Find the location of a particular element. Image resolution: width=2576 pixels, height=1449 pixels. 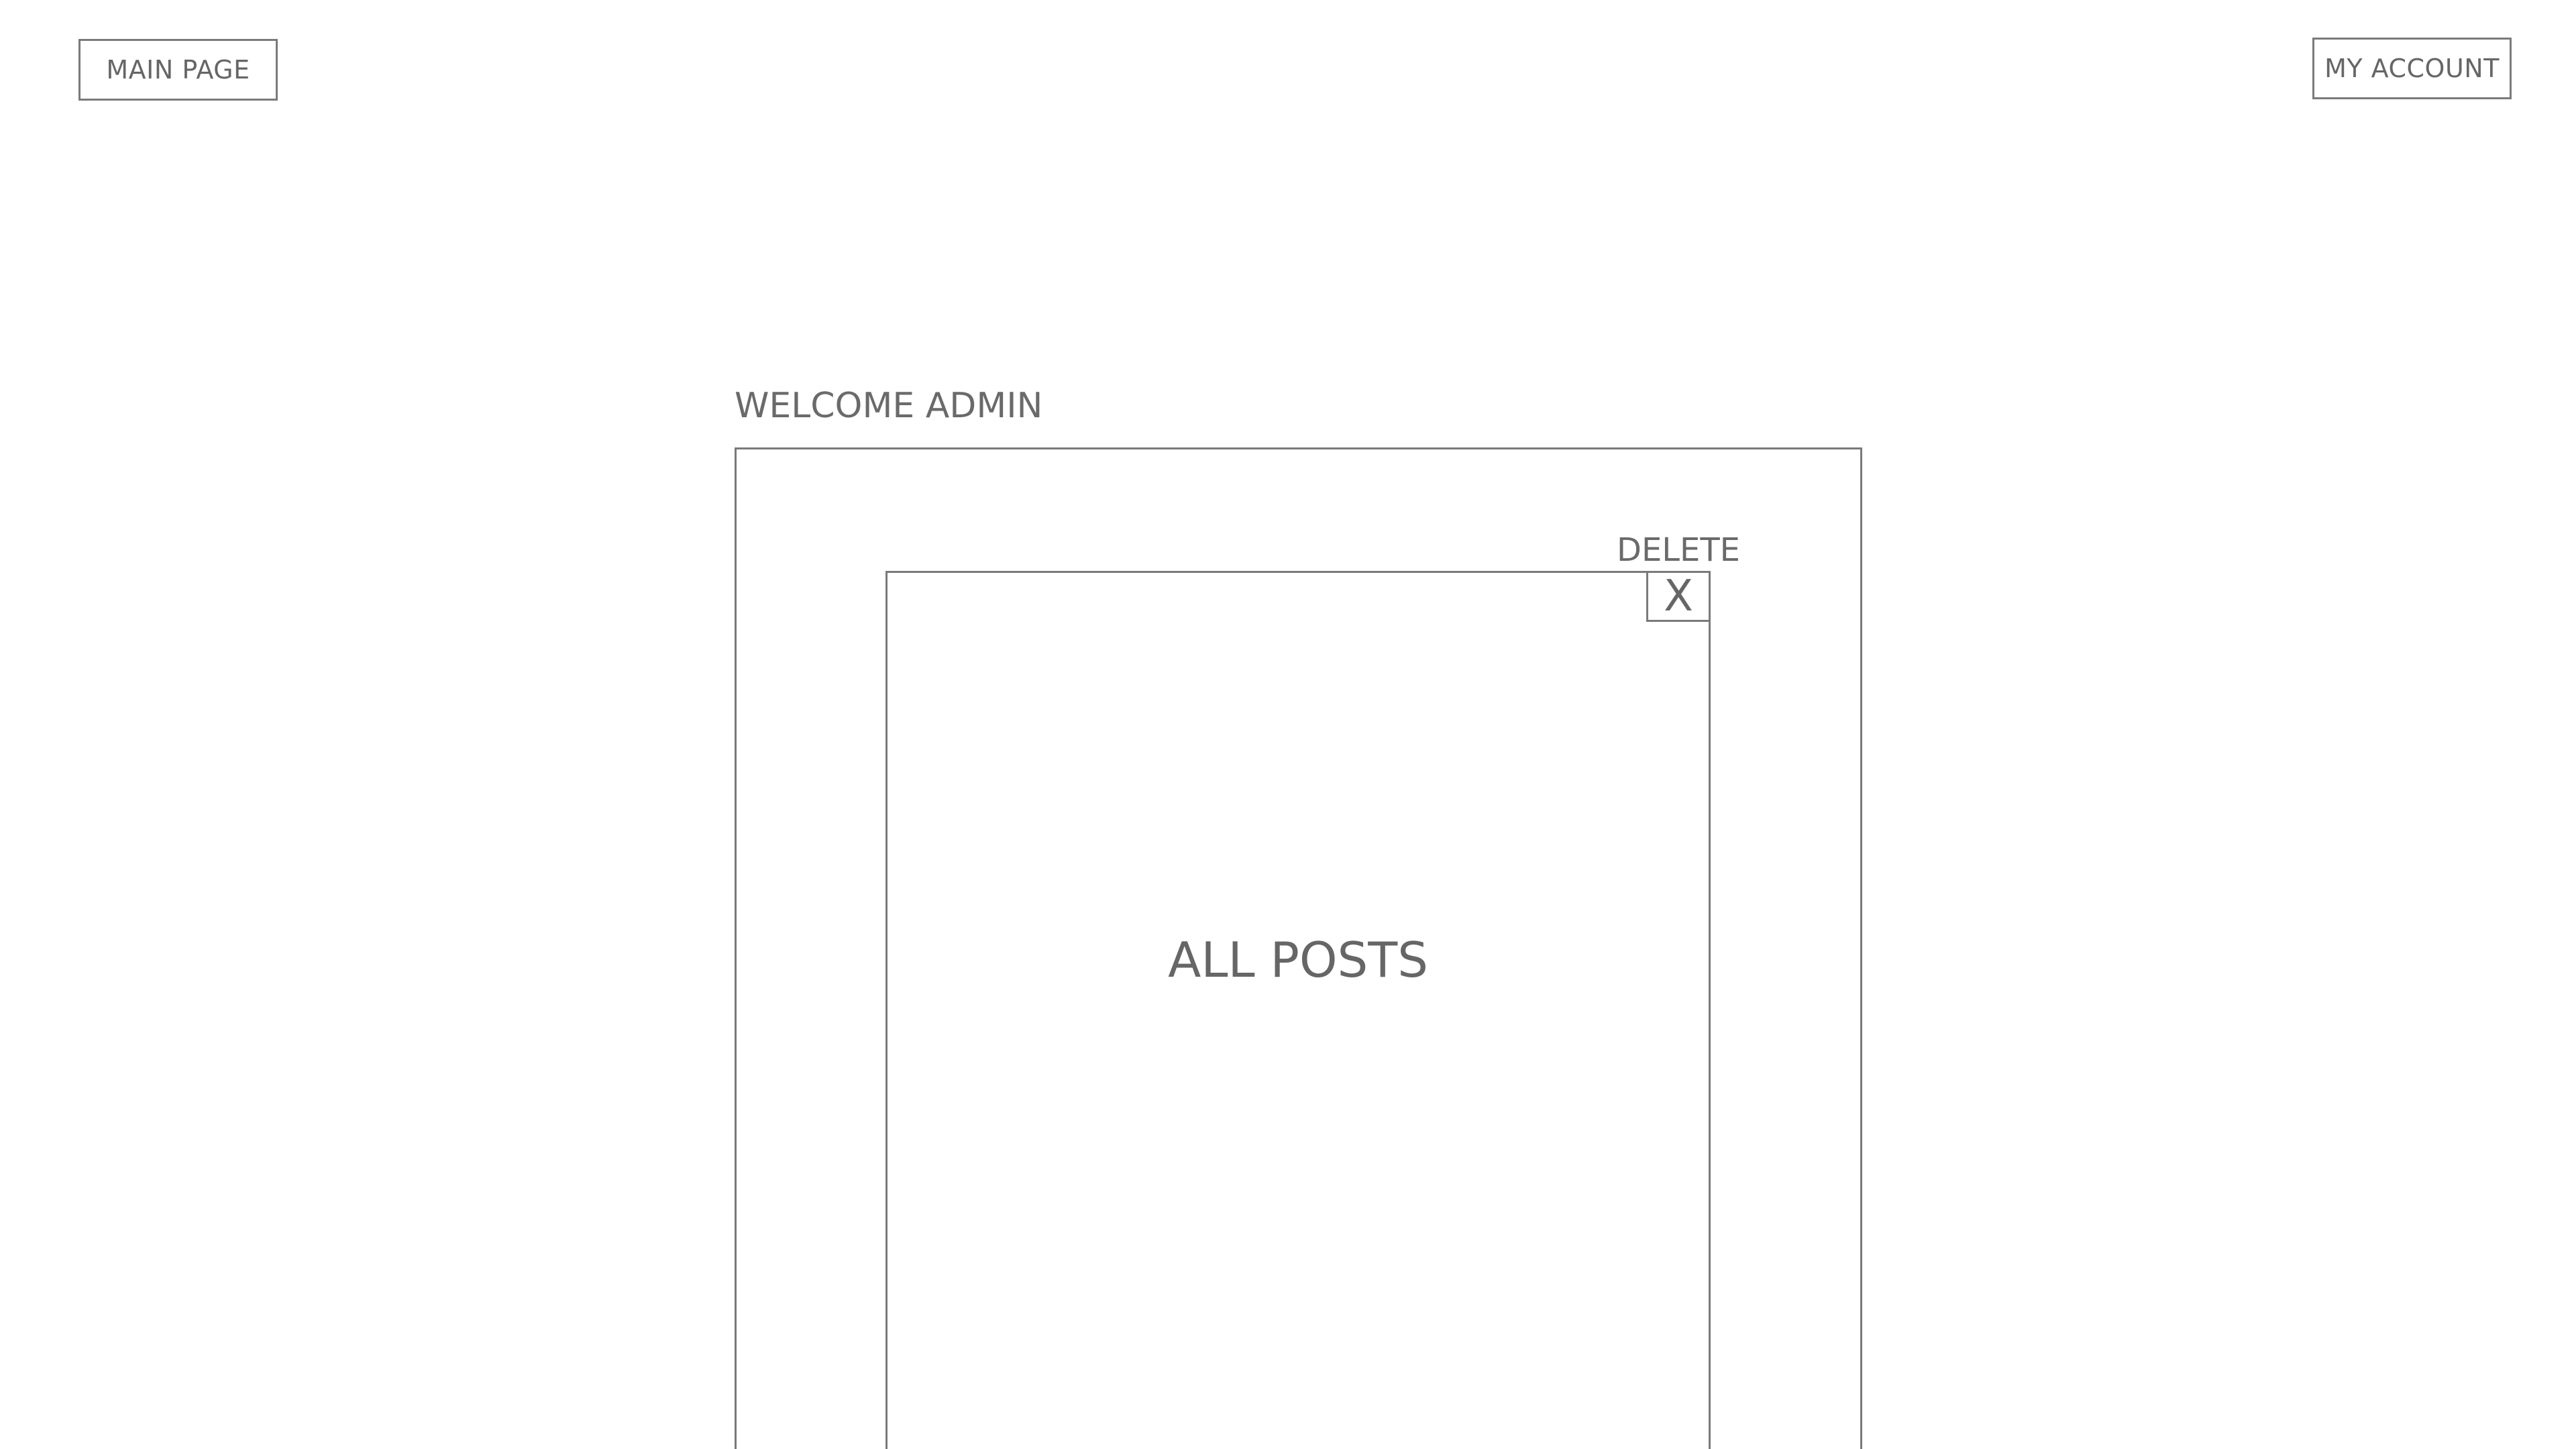

close-icon: X is located at coordinates (1678, 596).